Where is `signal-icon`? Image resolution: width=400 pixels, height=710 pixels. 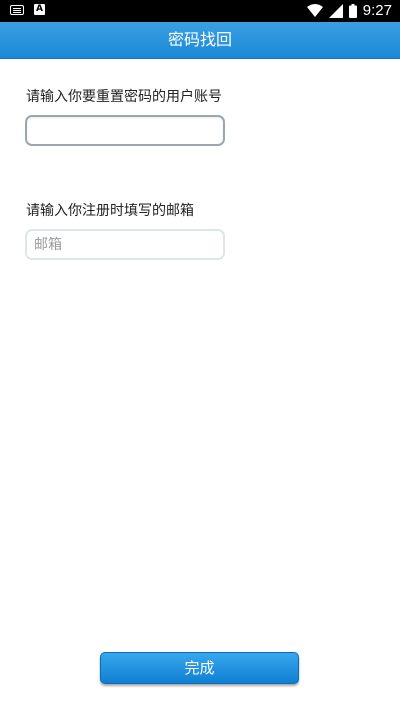 signal-icon is located at coordinates (335, 11).